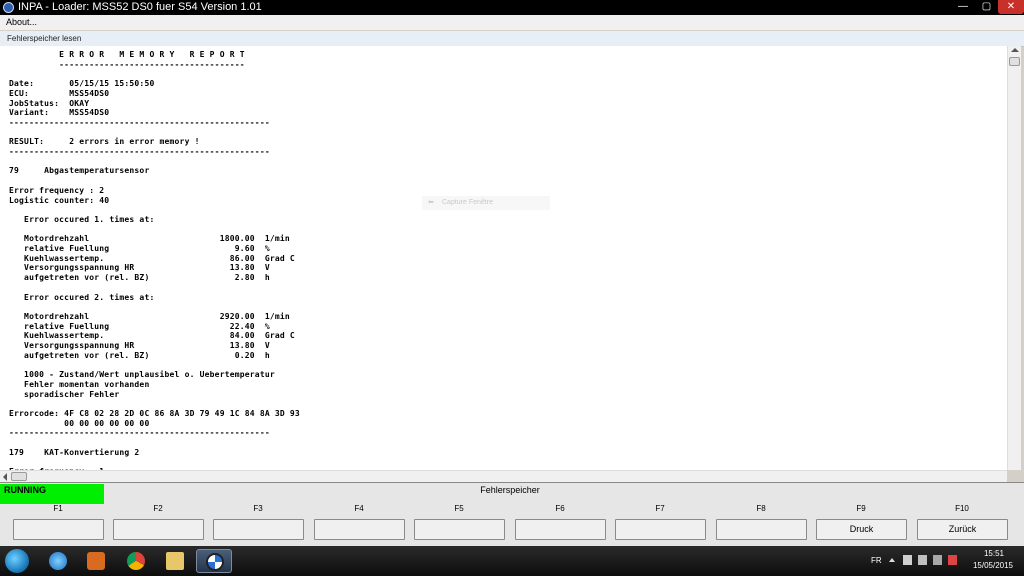 The height and width of the screenshot is (576, 1024). Describe the element at coordinates (59, 200) in the screenshot. I see `report-line: Logistic counter: 40` at that location.